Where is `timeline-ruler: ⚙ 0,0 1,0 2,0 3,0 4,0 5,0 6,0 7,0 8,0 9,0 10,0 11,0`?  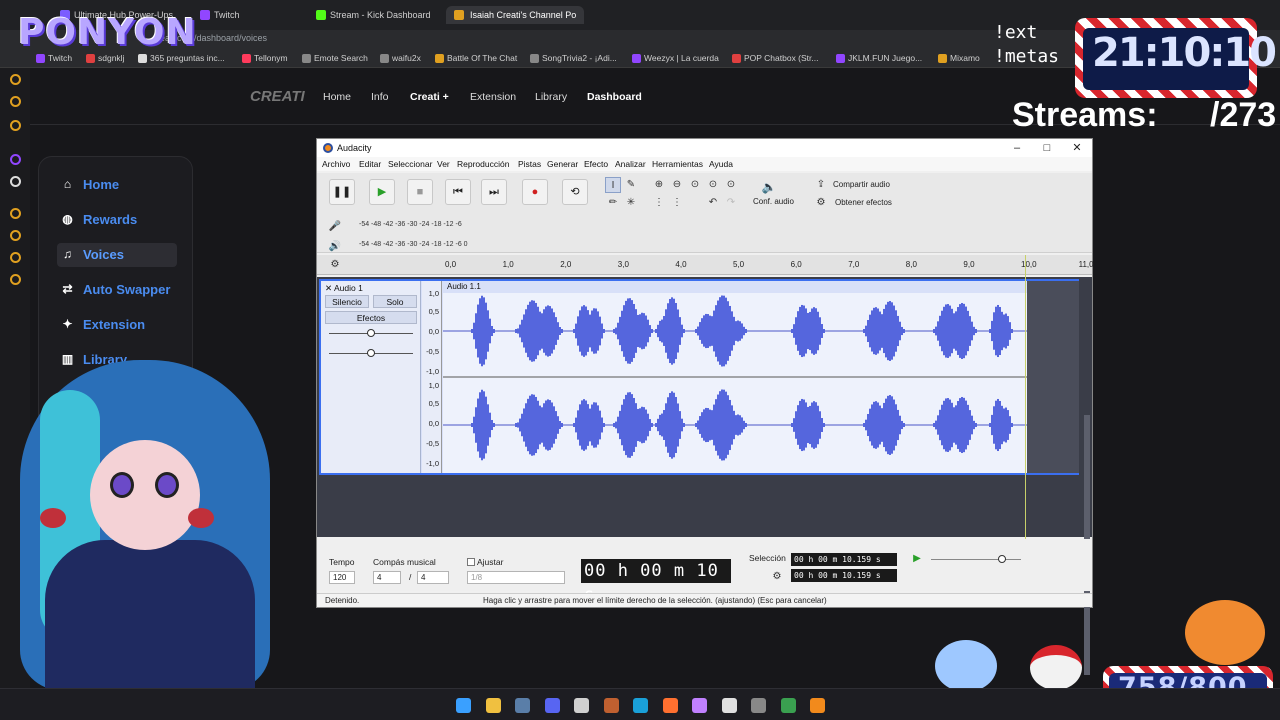 timeline-ruler: ⚙ 0,0 1,0 2,0 3,0 4,0 5,0 6,0 7,0 8,0 9,0 10,0 11,0 is located at coordinates (705, 265).